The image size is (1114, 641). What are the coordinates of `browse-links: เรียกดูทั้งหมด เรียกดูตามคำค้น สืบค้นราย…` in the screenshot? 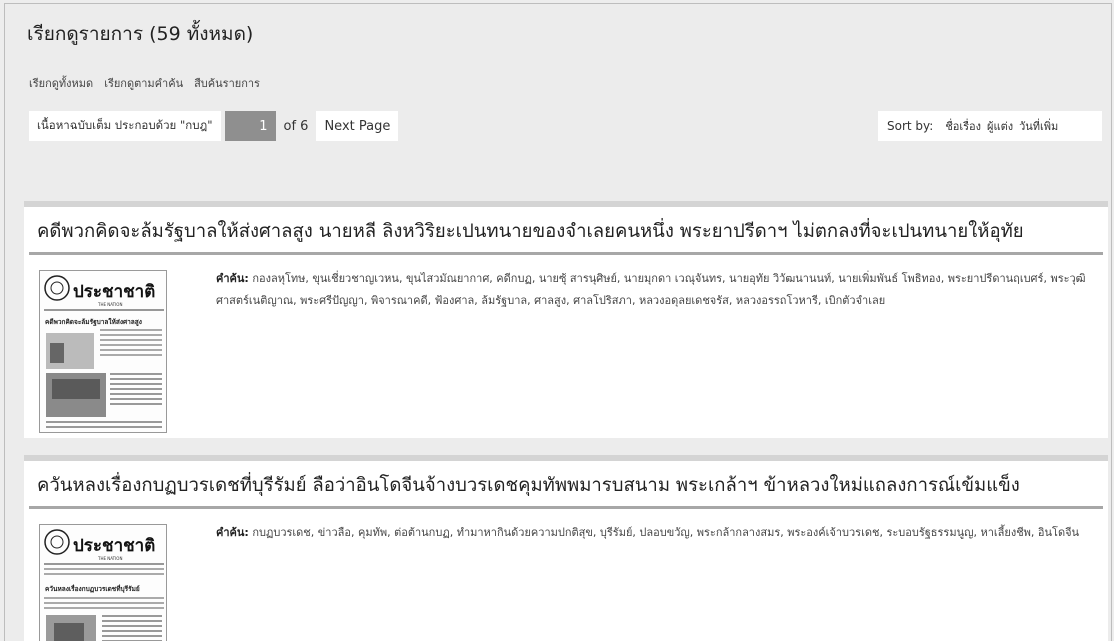 It's located at (144, 83).